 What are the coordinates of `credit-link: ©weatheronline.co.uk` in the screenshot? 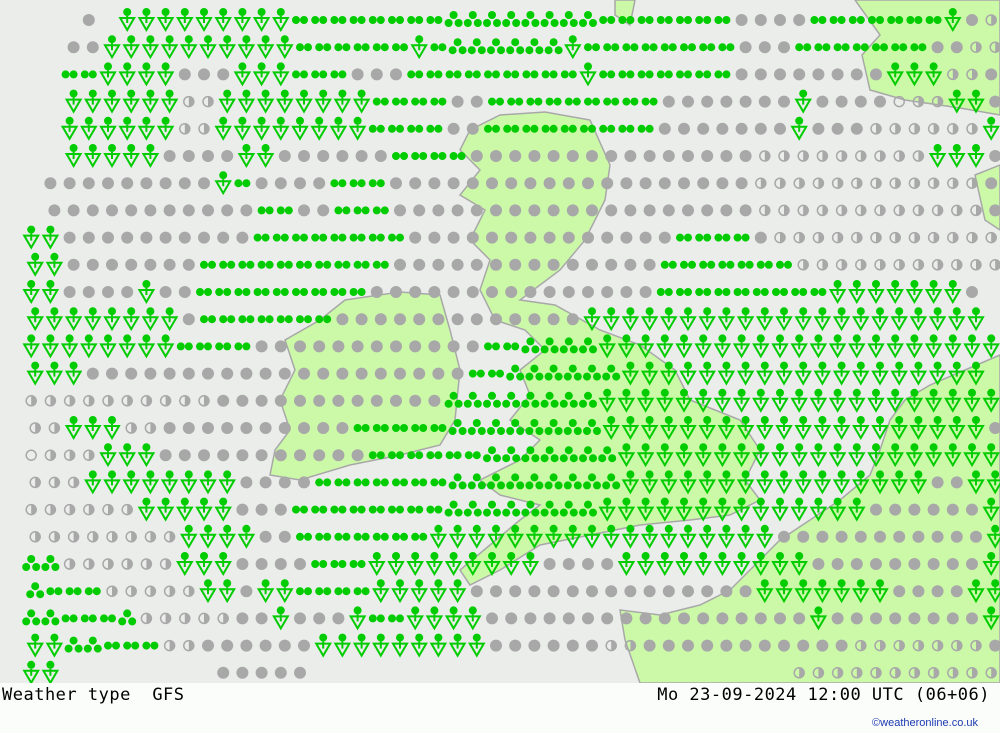 It's located at (925, 723).